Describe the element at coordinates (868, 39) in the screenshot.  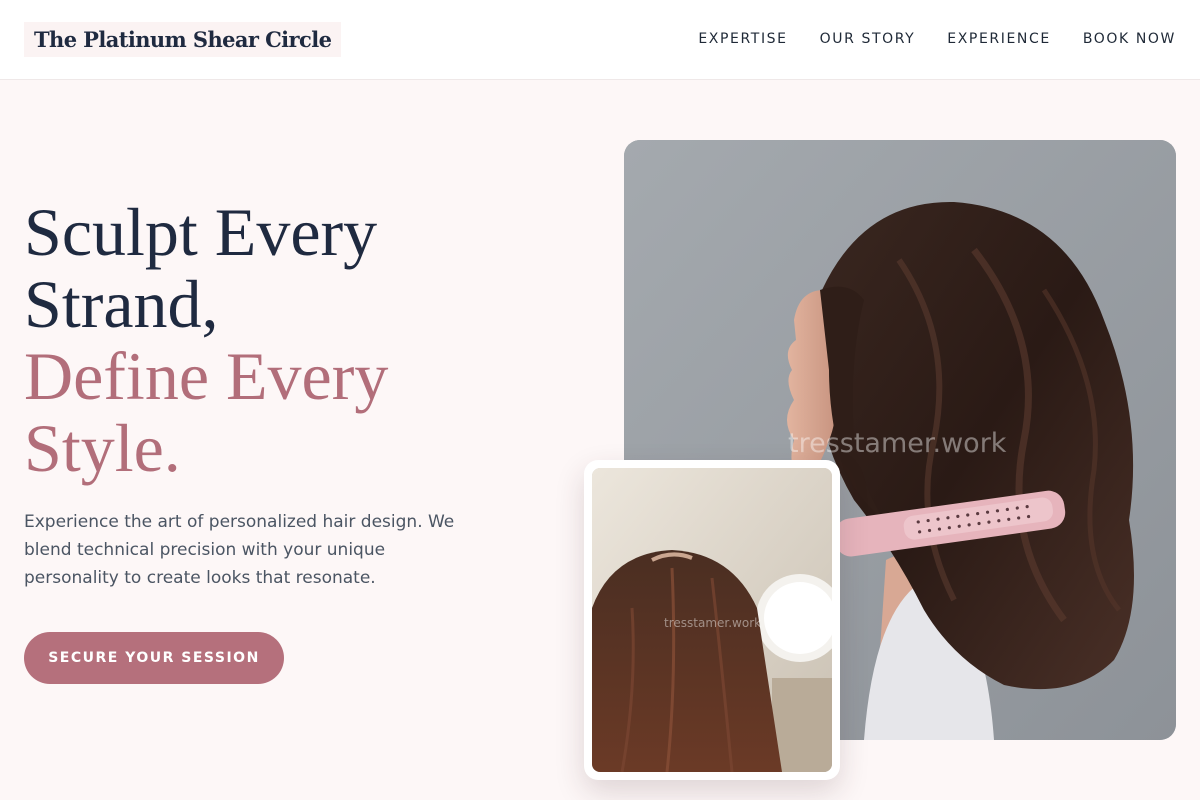
I see `nav-link-our-story: OUR STORY` at that location.